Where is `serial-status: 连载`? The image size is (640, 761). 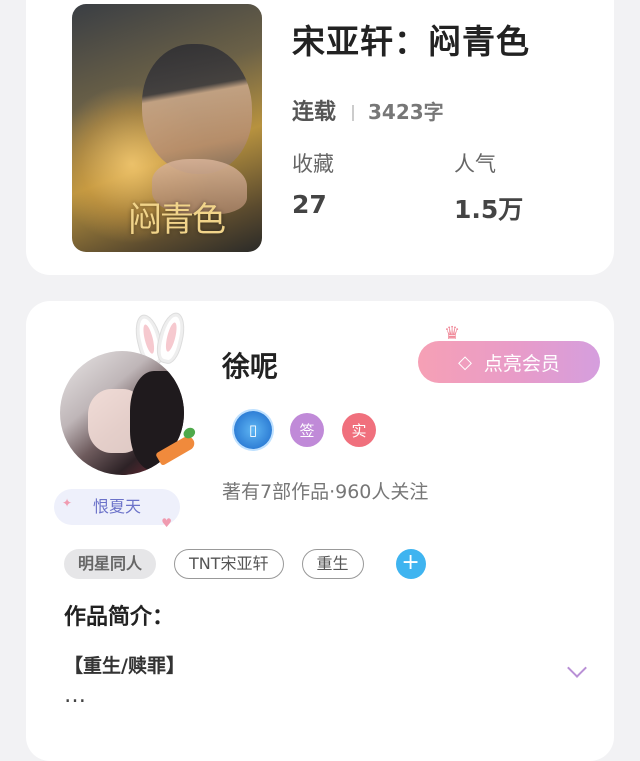 serial-status: 连载 is located at coordinates (314, 112).